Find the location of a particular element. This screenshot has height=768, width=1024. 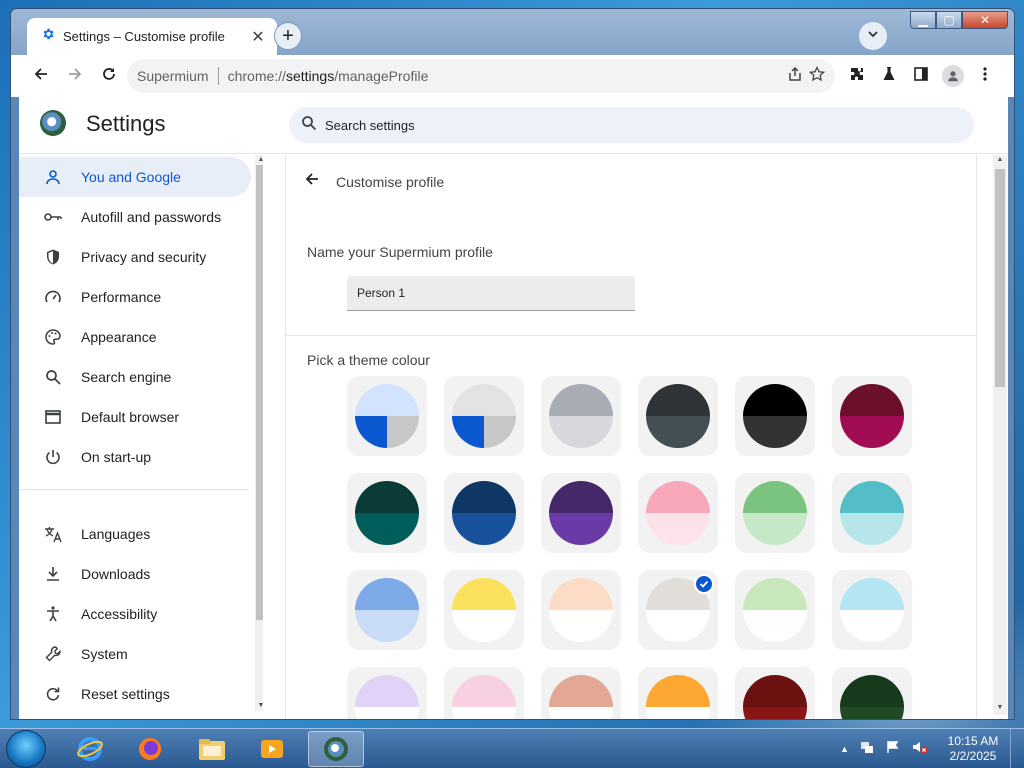

sidebar-item-on-start-up: On start-up is located at coordinates (135, 457).